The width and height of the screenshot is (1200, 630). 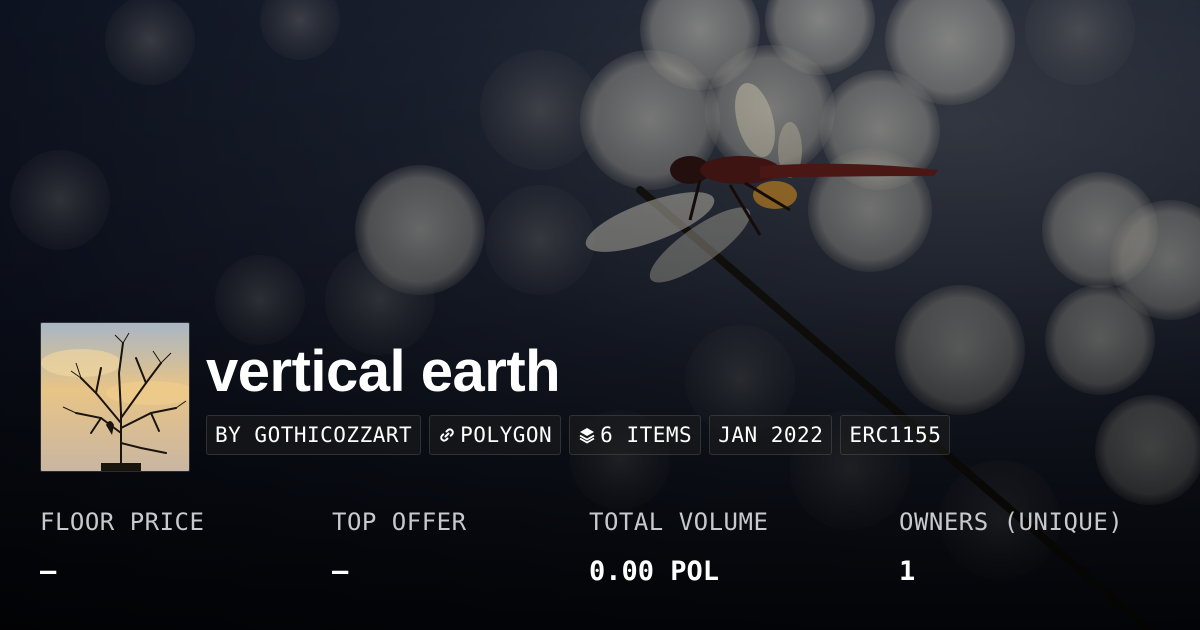 I want to click on stat-label: TOTAL VOLUME, so click(x=679, y=522).